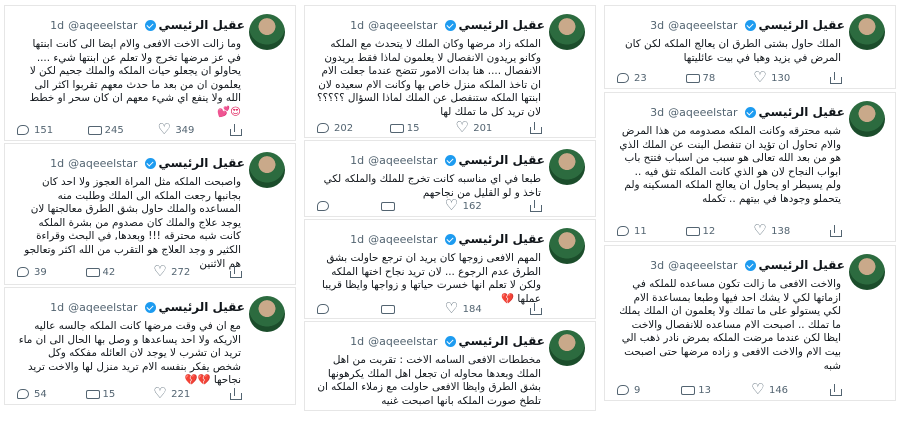 The width and height of the screenshot is (900, 440). What do you see at coordinates (32, 272) in the screenshot?
I see `reply-button: 39` at bounding box center [32, 272].